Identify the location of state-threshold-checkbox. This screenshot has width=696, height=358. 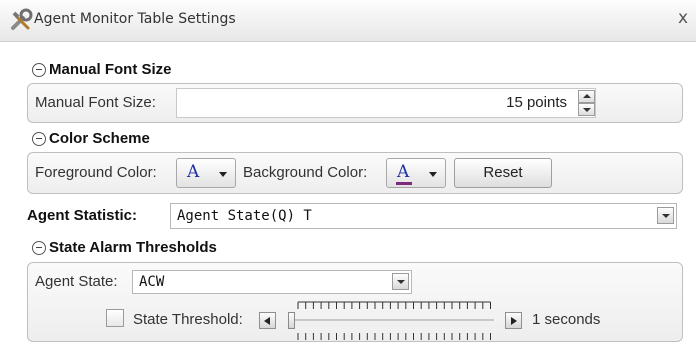
(115, 318).